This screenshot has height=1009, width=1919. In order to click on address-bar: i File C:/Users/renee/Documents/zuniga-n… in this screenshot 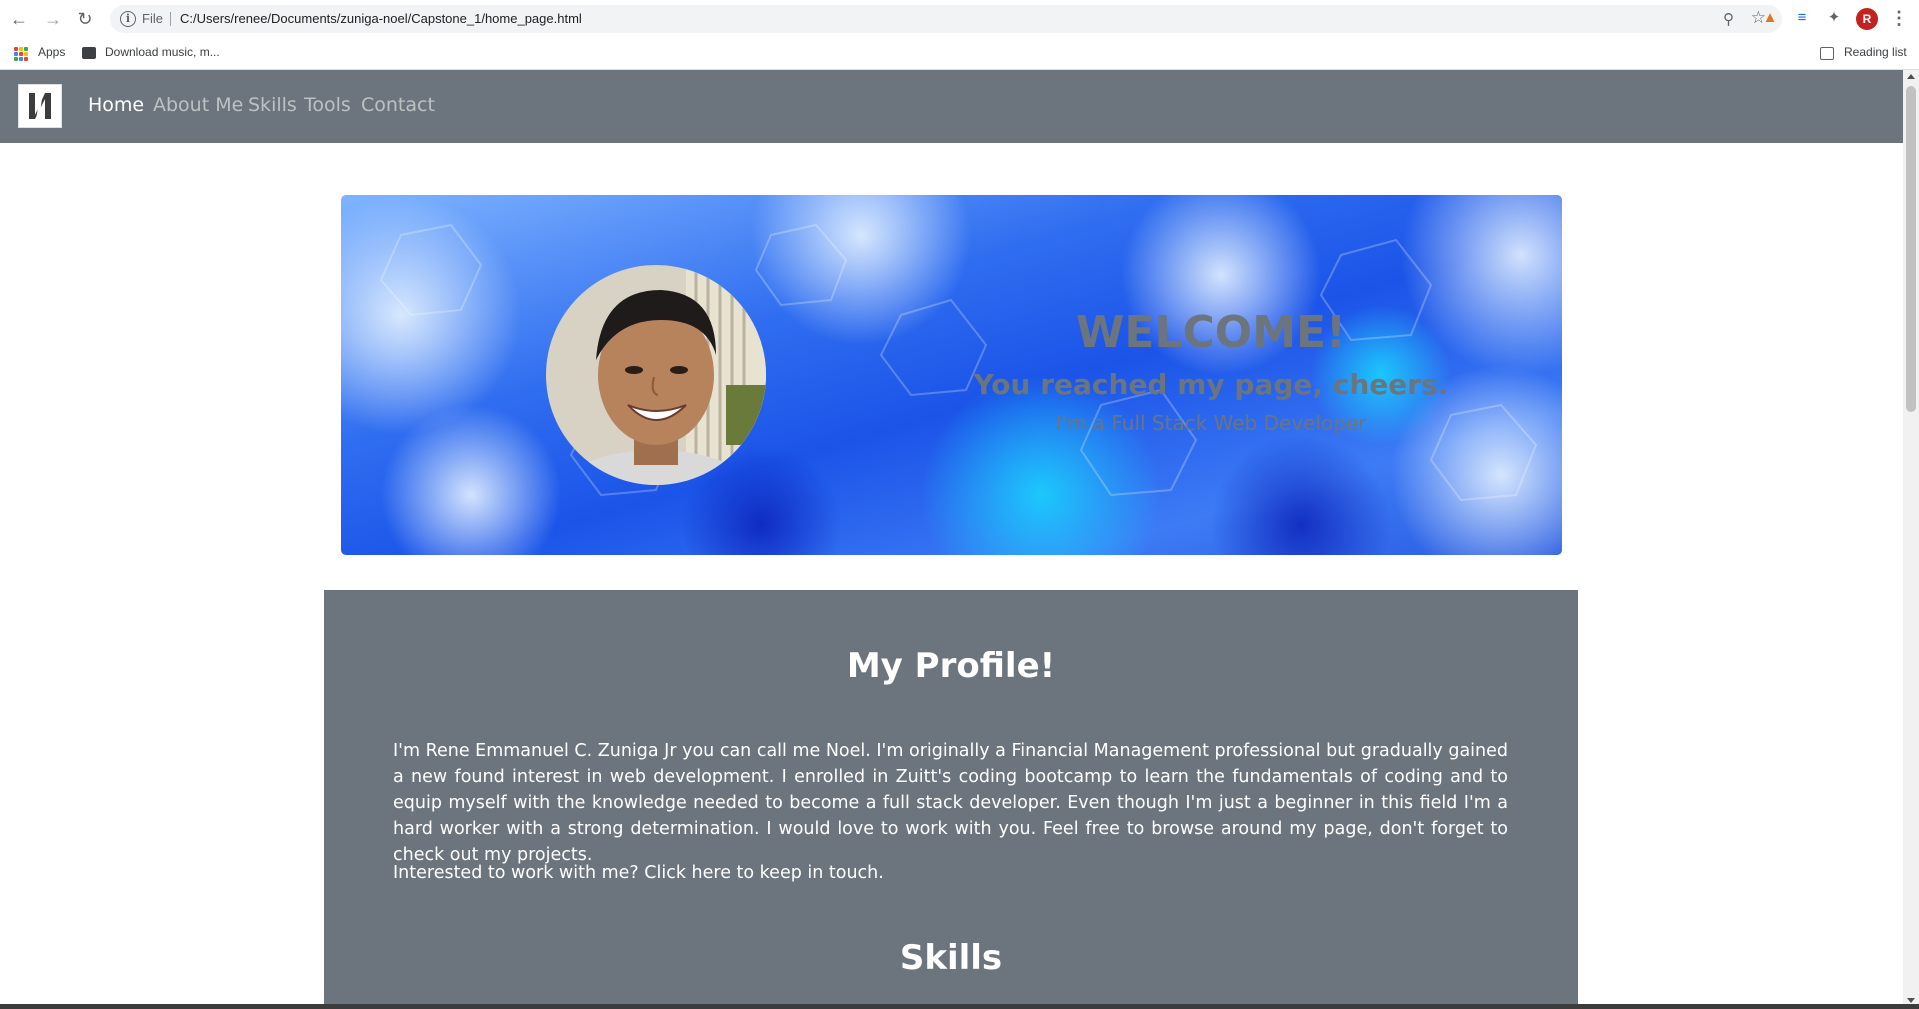, I will do `click(946, 19)`.